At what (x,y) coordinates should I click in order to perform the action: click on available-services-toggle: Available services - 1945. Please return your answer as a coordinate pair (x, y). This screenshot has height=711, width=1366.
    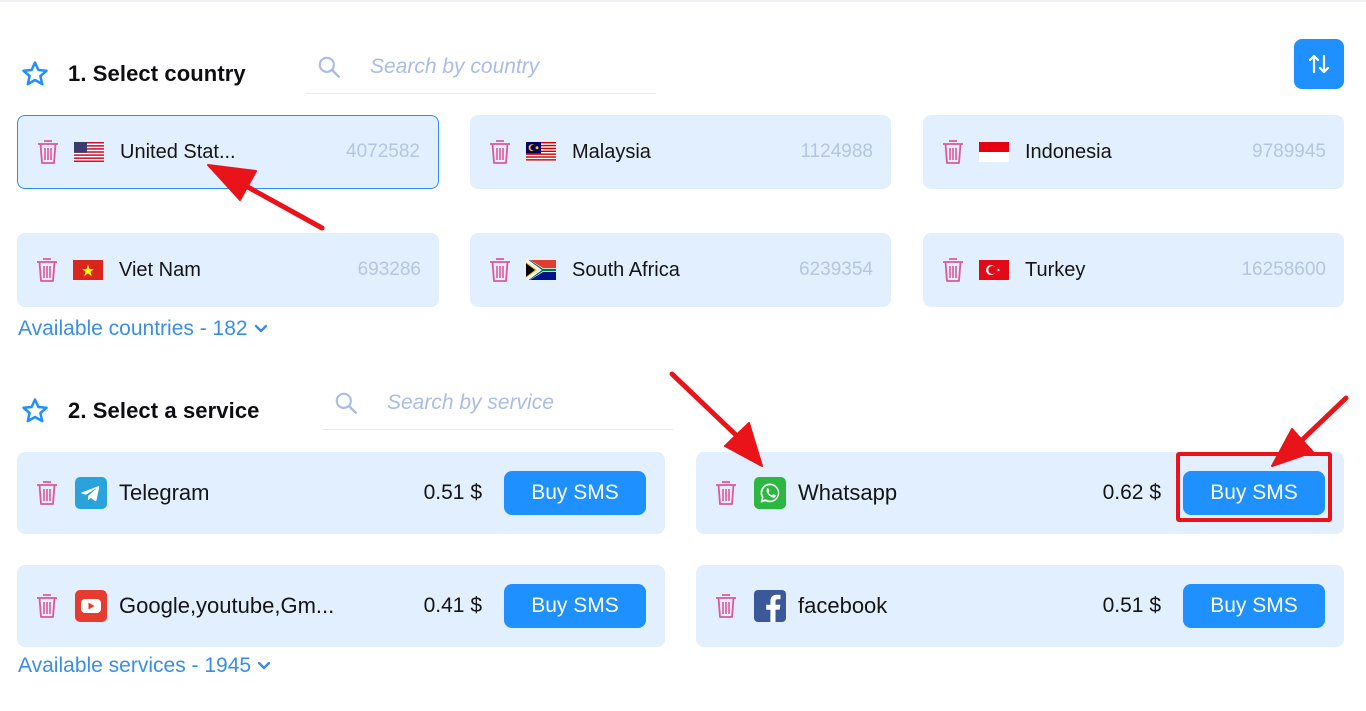
    Looking at the image, I should click on (144, 666).